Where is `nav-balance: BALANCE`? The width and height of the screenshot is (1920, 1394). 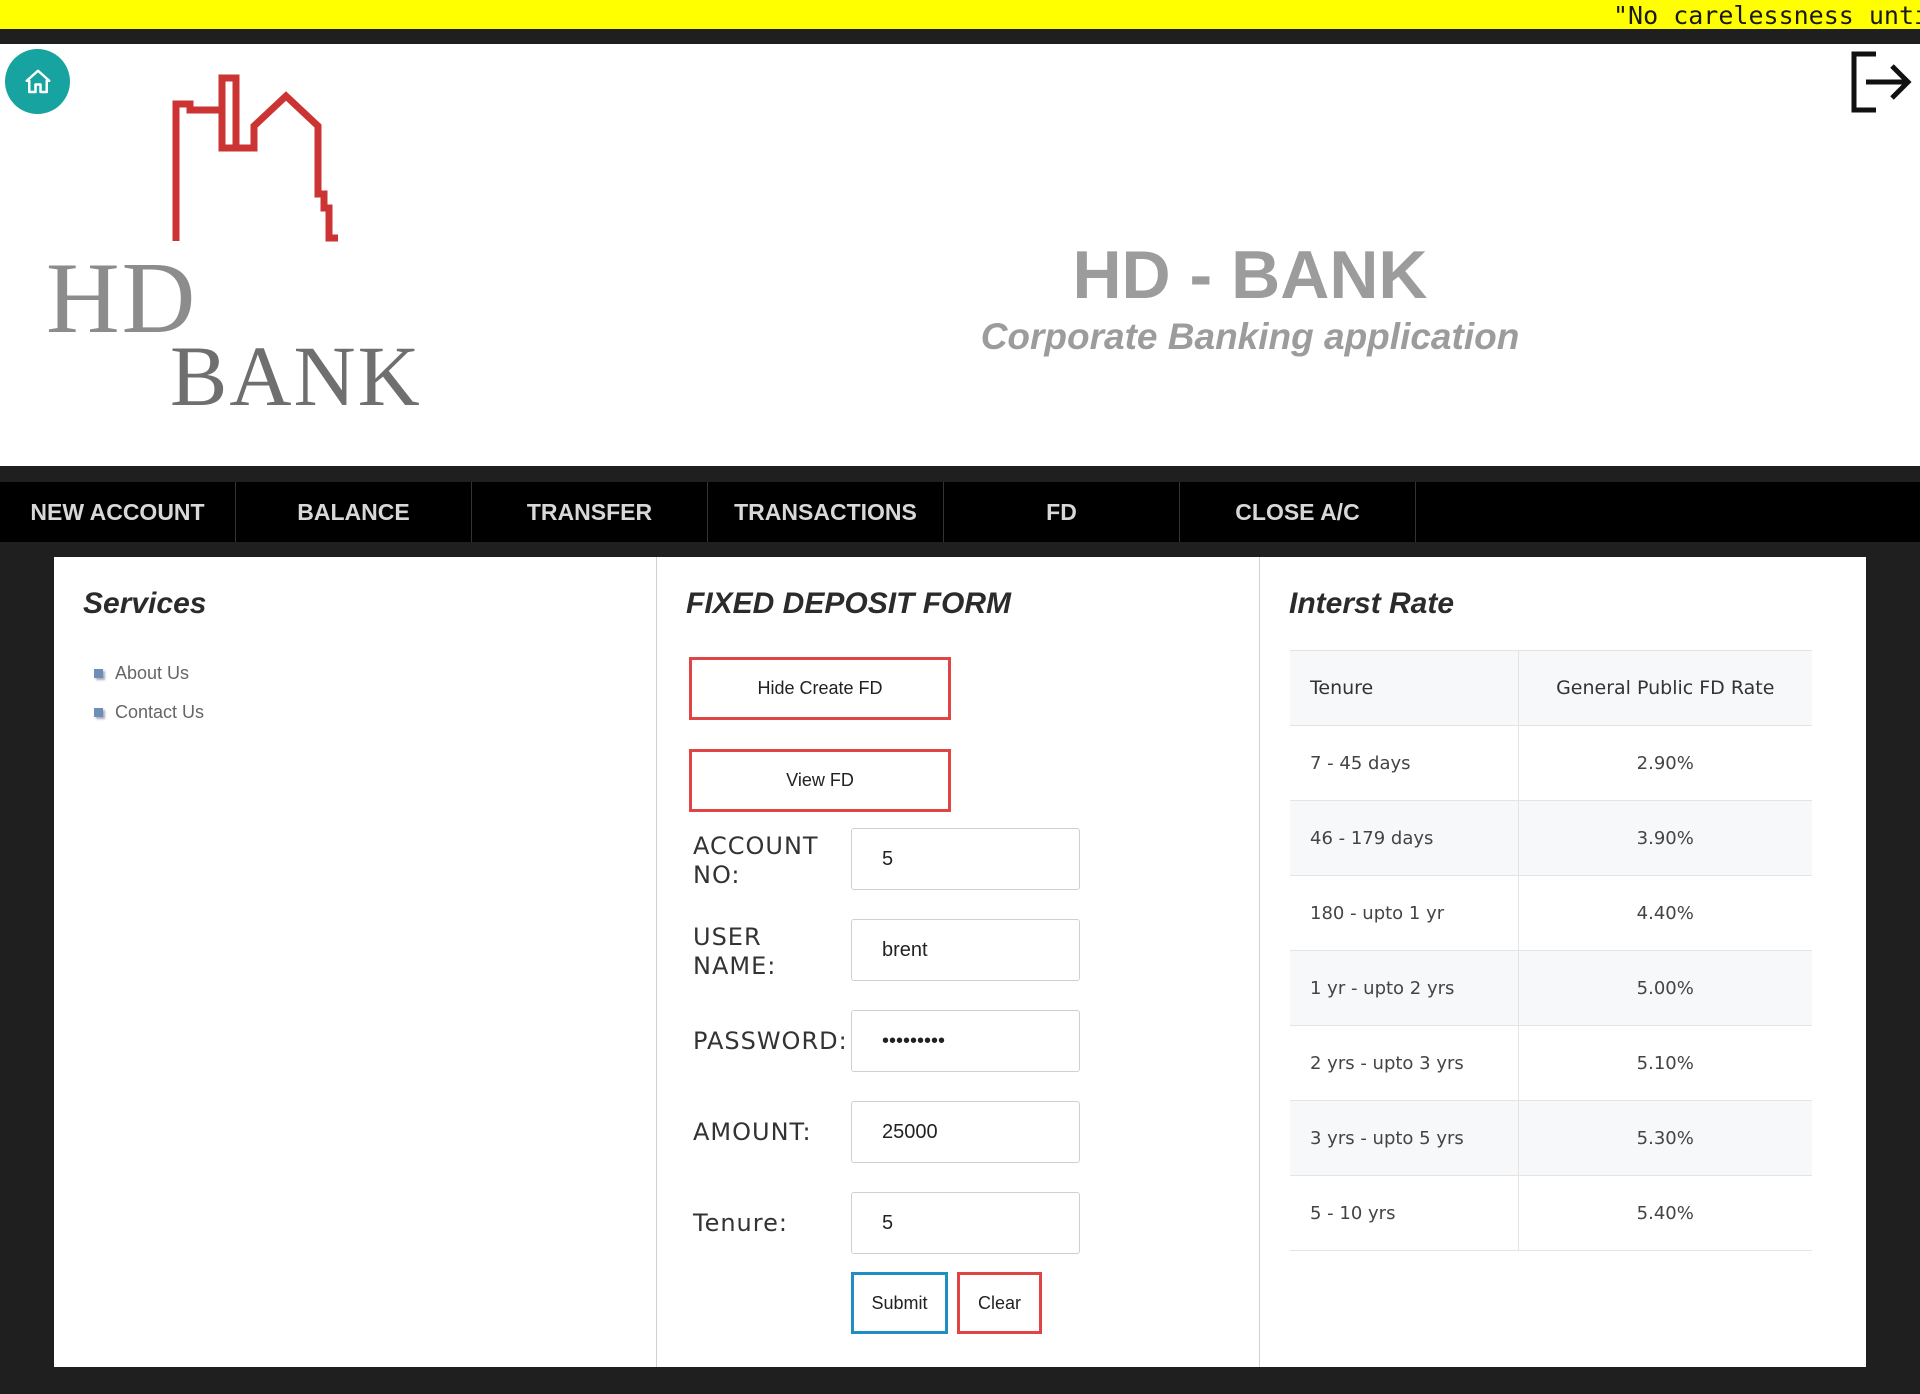
nav-balance: BALANCE is located at coordinates (354, 512).